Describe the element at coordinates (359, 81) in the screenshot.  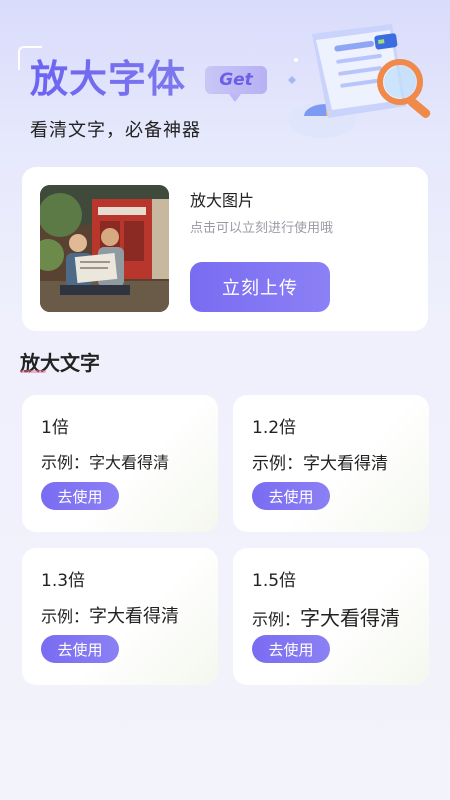
I see `document-magnifier-illustration` at that location.